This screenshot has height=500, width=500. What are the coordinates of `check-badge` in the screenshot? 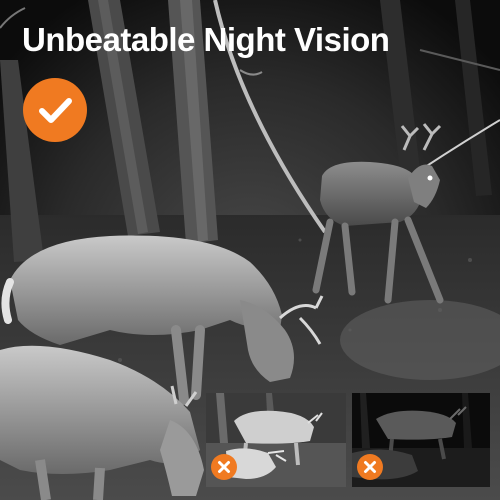 It's located at (55, 110).